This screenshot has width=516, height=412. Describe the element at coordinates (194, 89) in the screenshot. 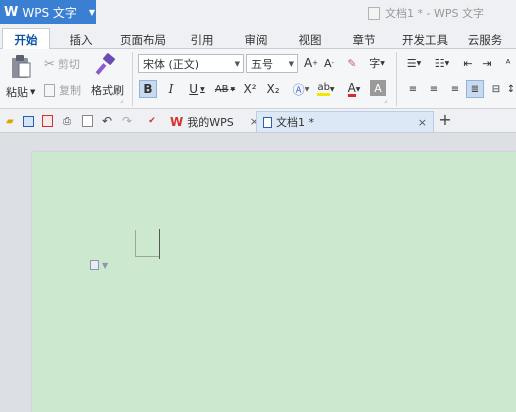

I see `underline-icon: U` at that location.